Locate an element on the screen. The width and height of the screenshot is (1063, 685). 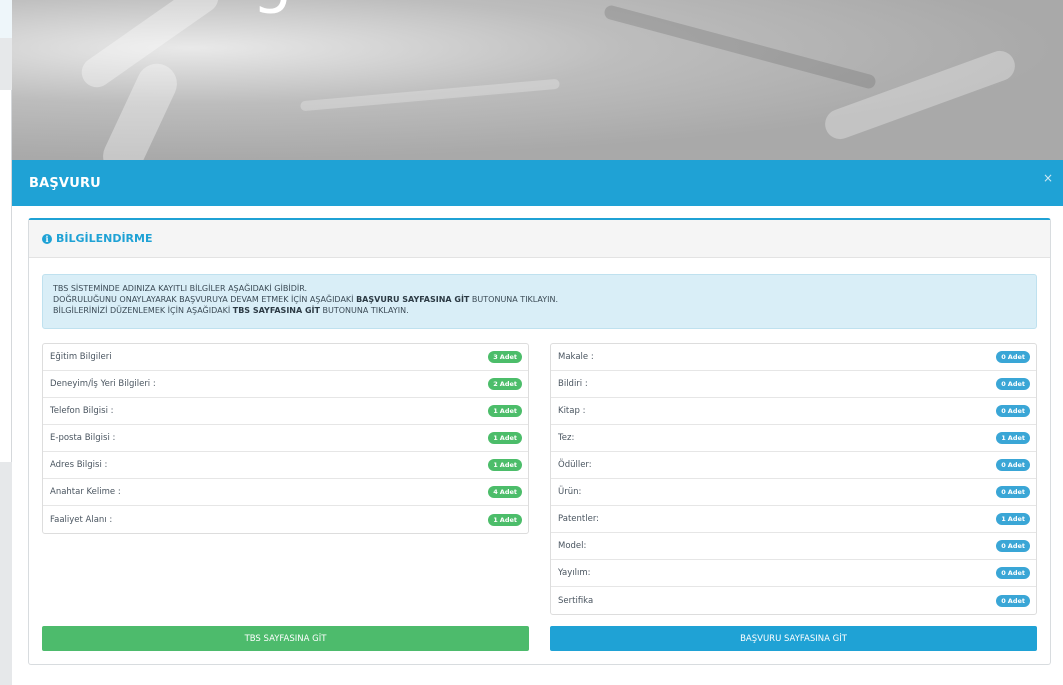
list-item: Patentler: 1 Adet is located at coordinates (793, 519).